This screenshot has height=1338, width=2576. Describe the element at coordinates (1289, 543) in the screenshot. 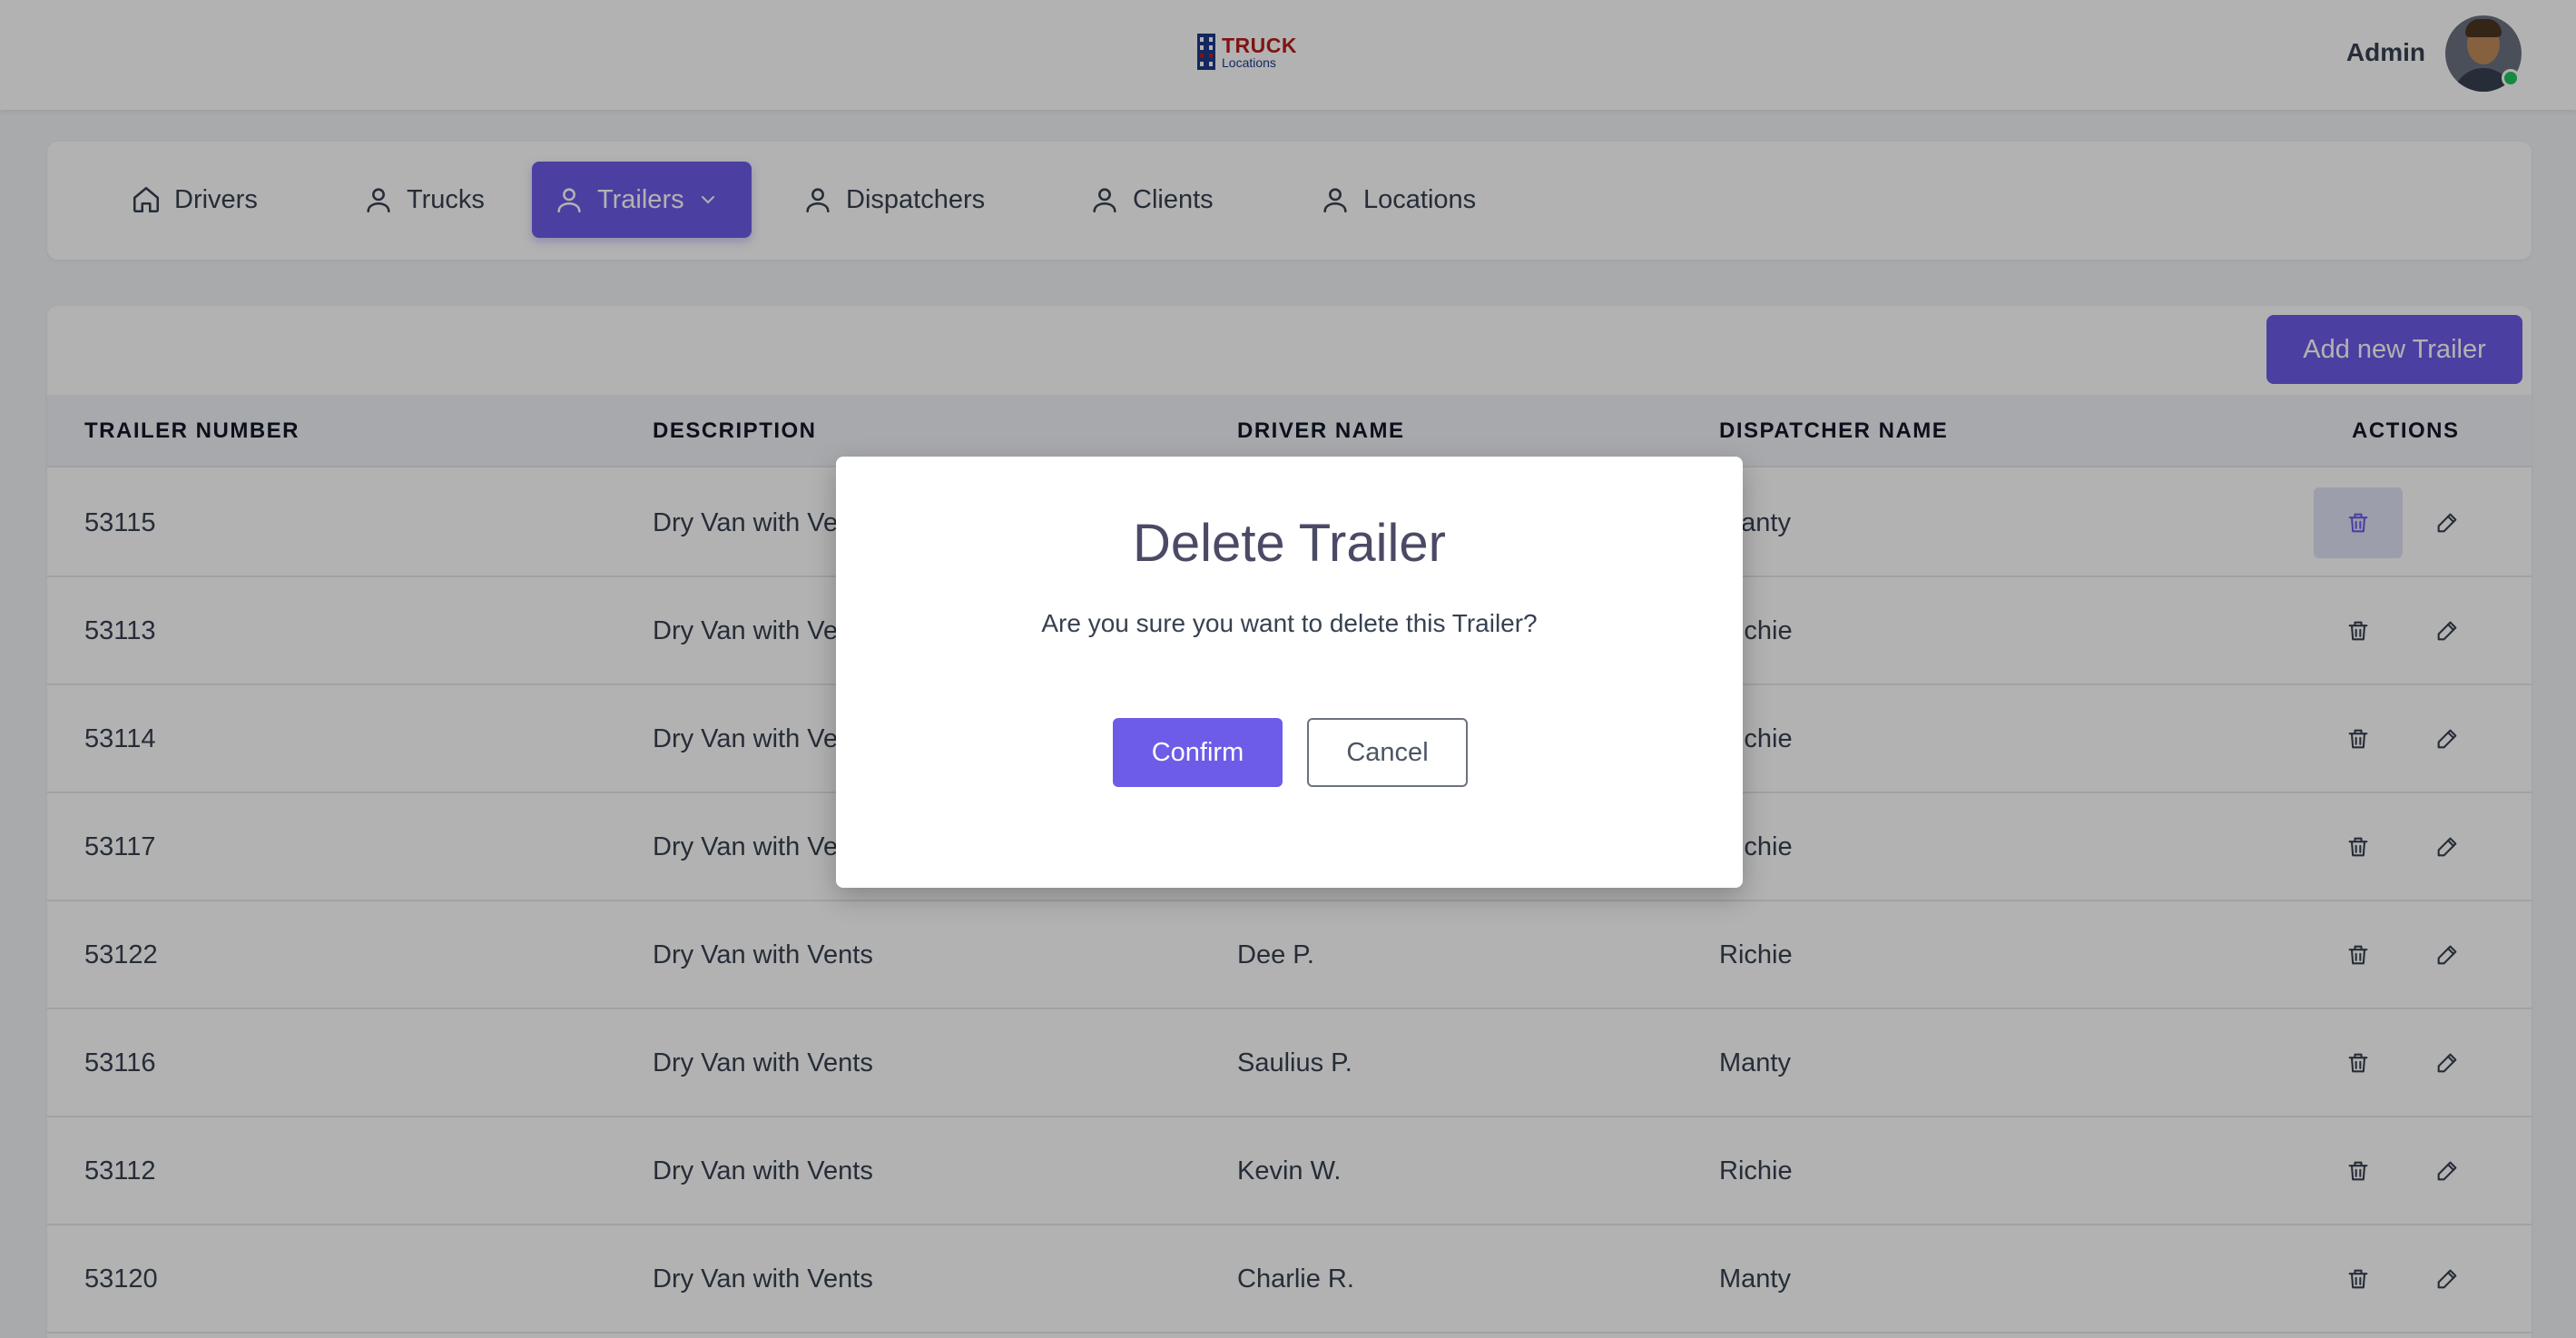

I see `dialog-title: Delete Trailer` at that location.